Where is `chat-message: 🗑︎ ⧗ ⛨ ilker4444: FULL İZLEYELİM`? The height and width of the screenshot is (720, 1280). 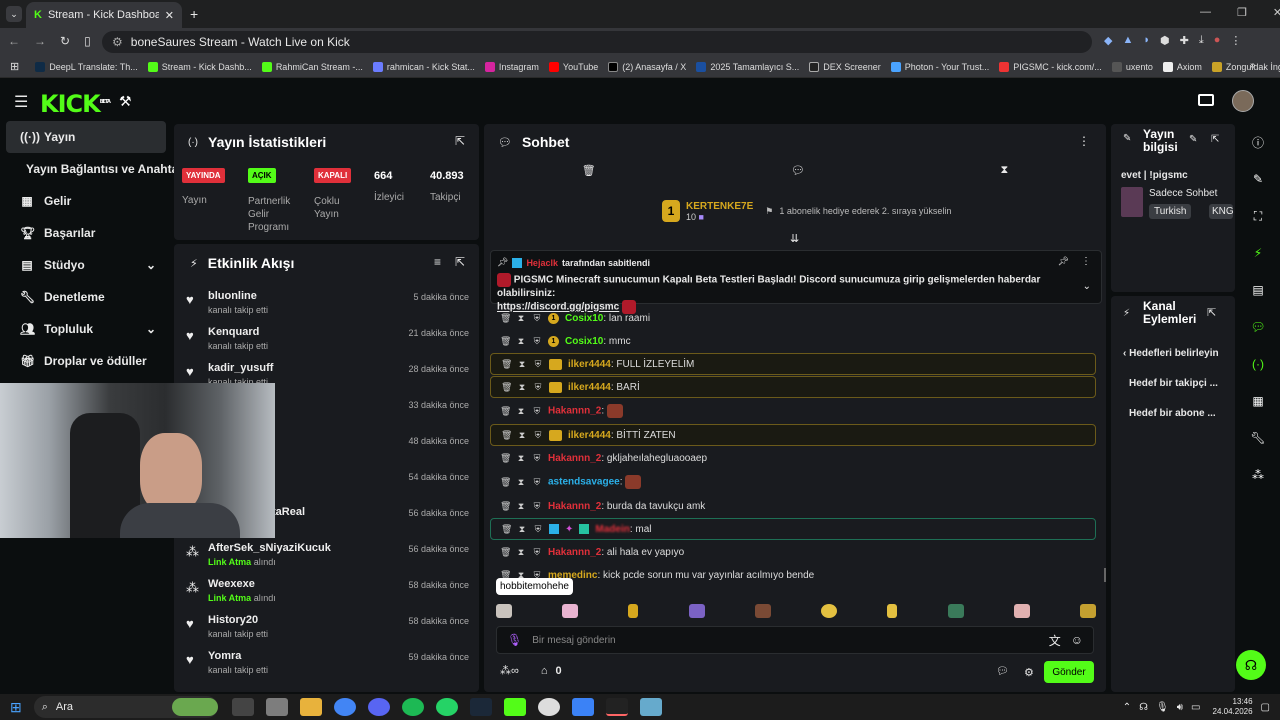
chat-message: 🗑︎ ⧗ ⛨ ilker4444: FULL İZLEYELİM is located at coordinates (793, 364).